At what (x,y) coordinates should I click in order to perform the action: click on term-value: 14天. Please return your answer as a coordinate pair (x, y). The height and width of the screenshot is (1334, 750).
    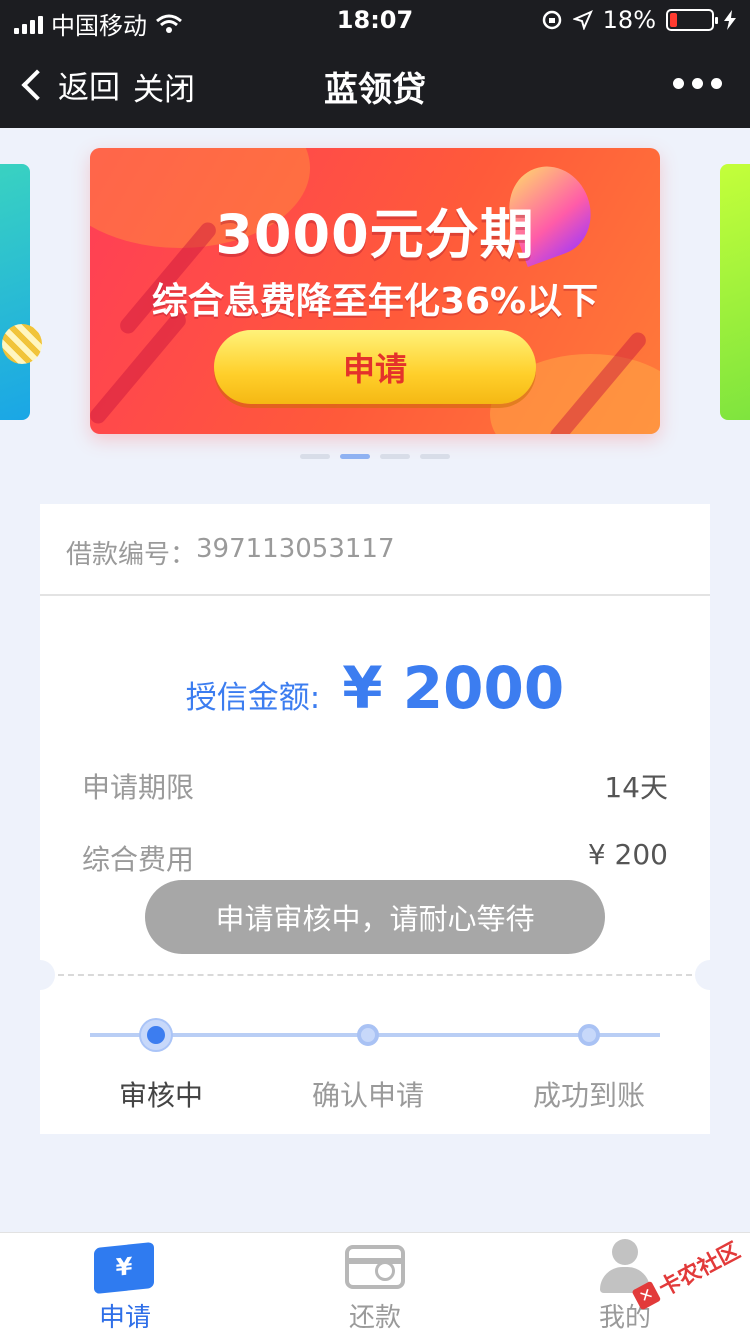
    Looking at the image, I should click on (636, 787).